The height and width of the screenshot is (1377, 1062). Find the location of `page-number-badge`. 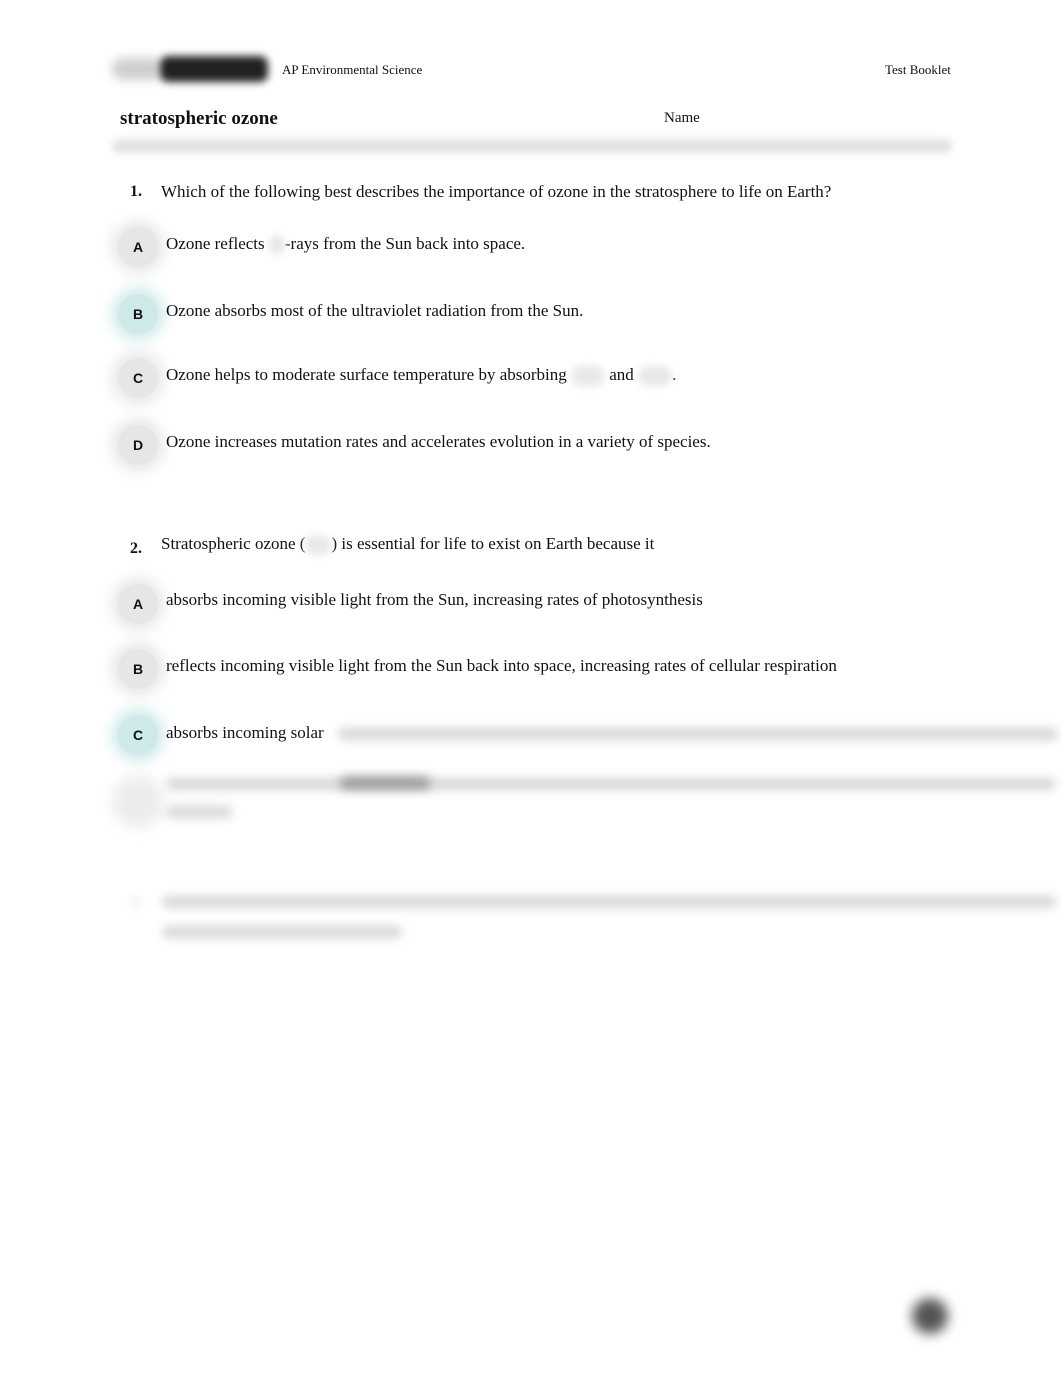

page-number-badge is located at coordinates (930, 1316).